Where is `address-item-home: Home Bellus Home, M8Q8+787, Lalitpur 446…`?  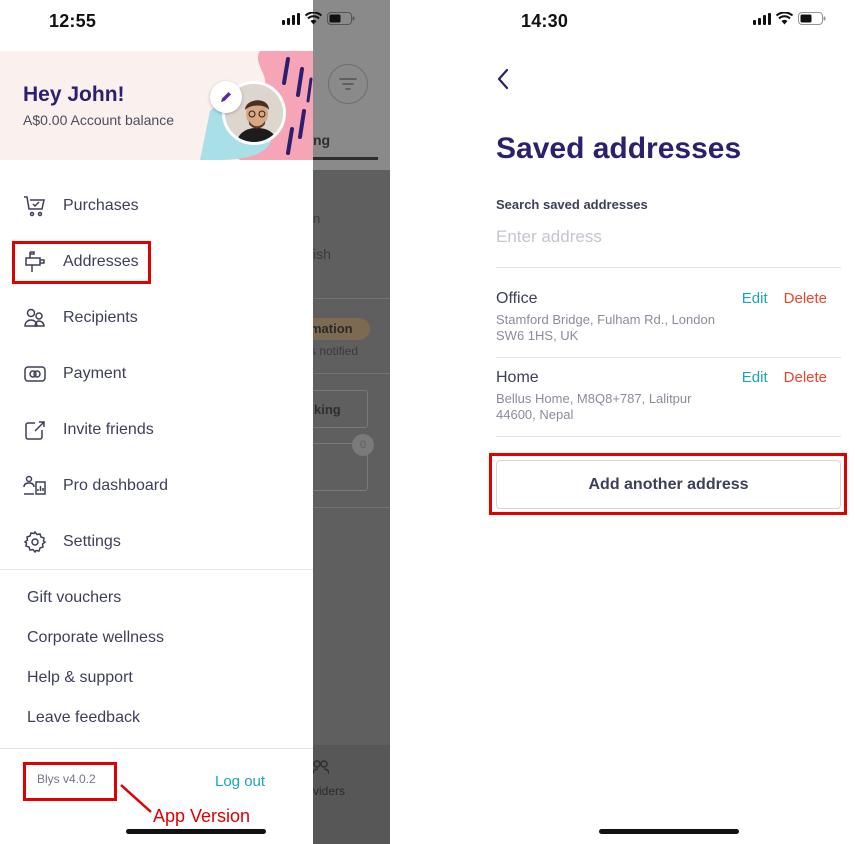
address-item-home: Home Bellus Home, M8Q8+787, Lalitpur 446… is located at coordinates (668, 396).